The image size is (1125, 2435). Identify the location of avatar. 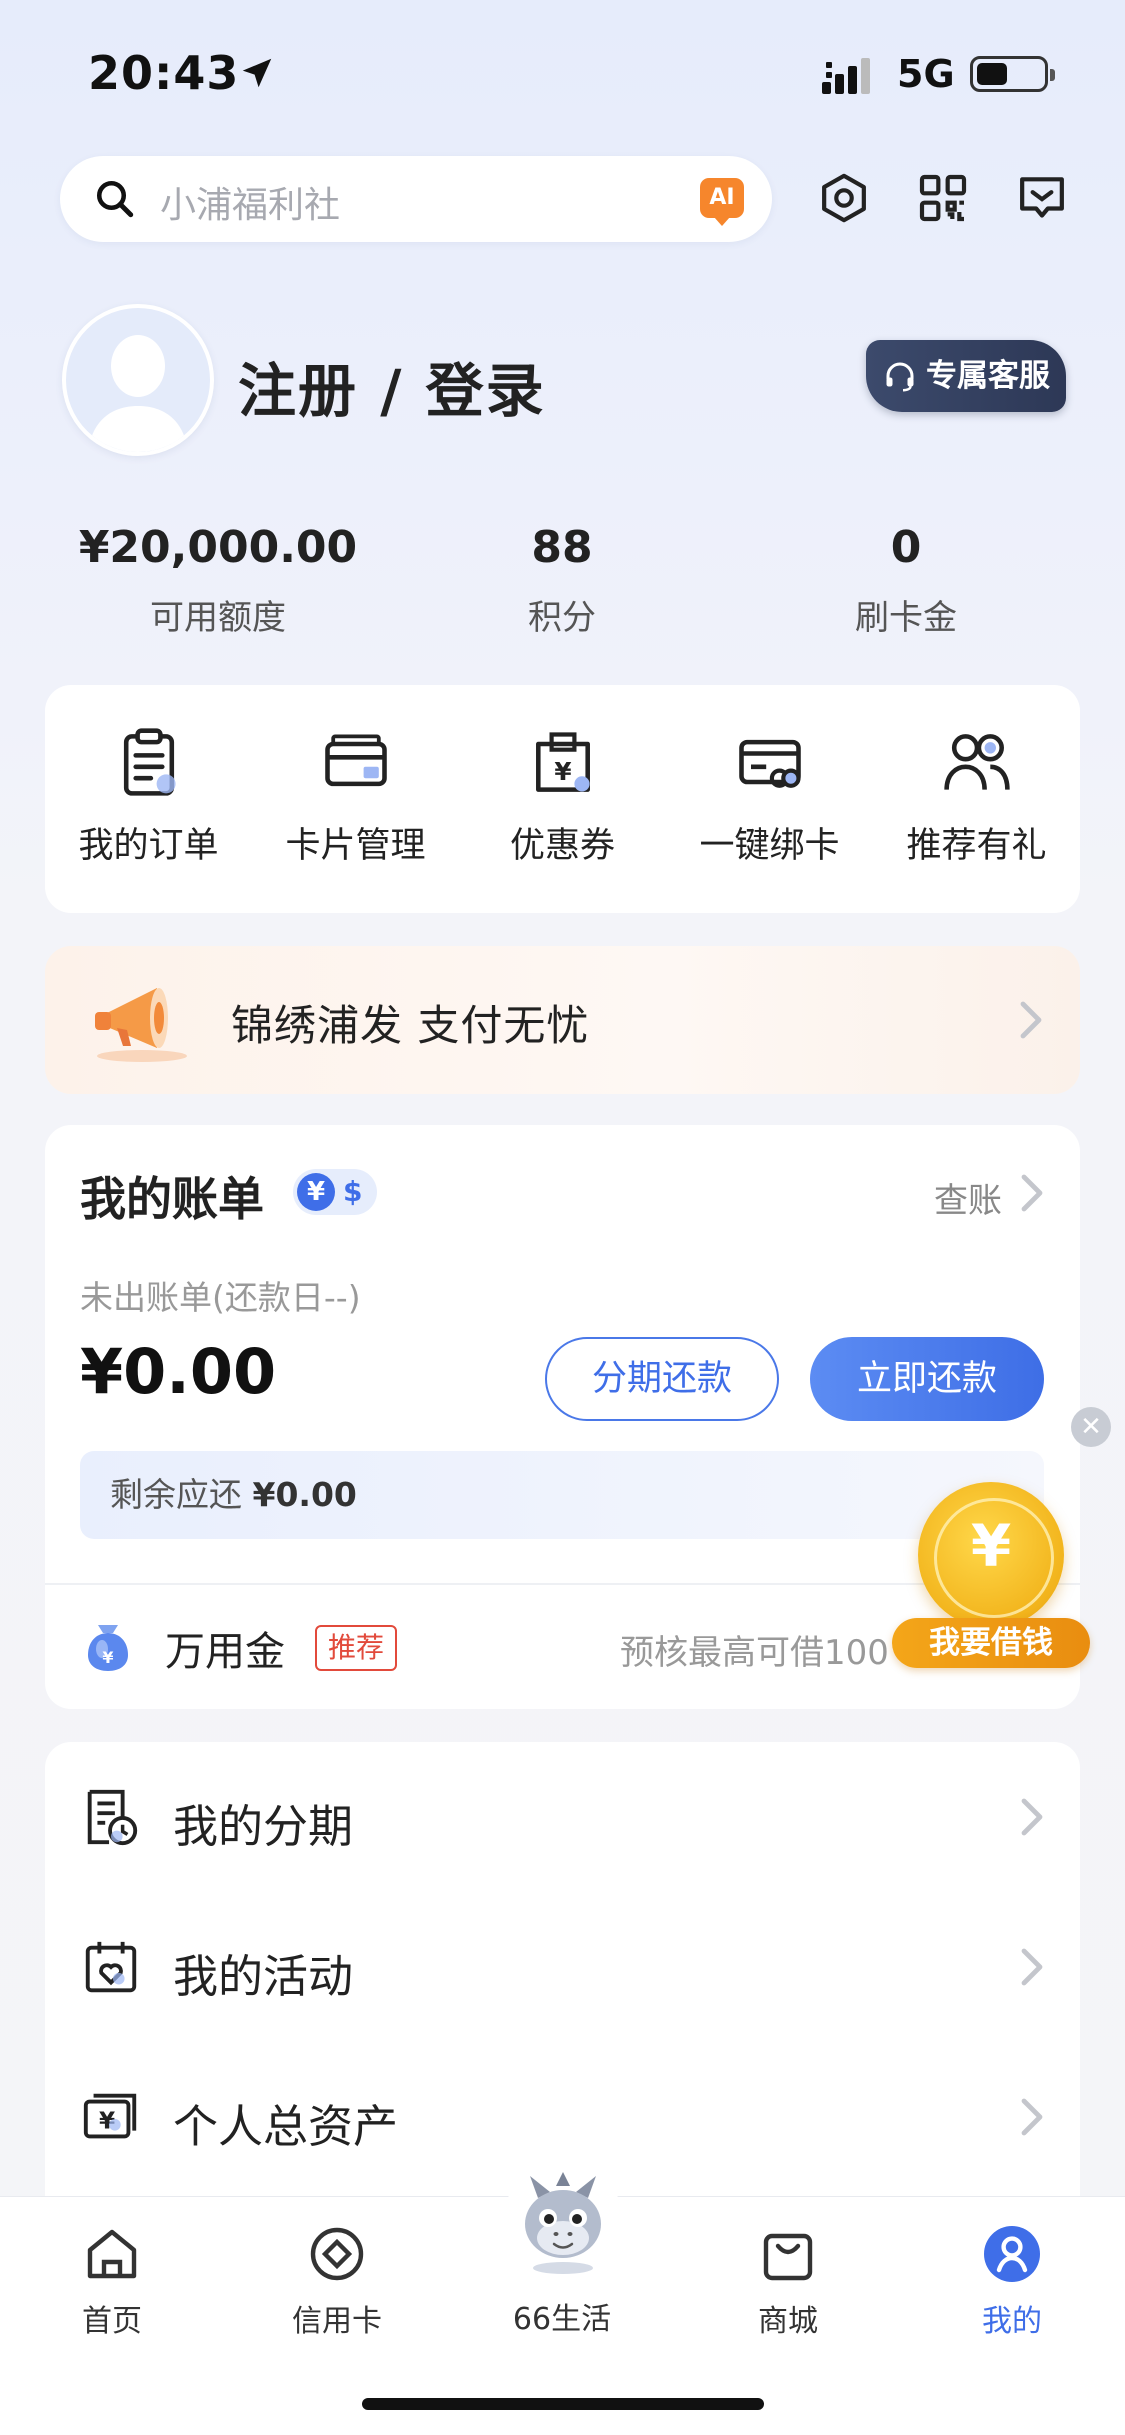
(138, 380).